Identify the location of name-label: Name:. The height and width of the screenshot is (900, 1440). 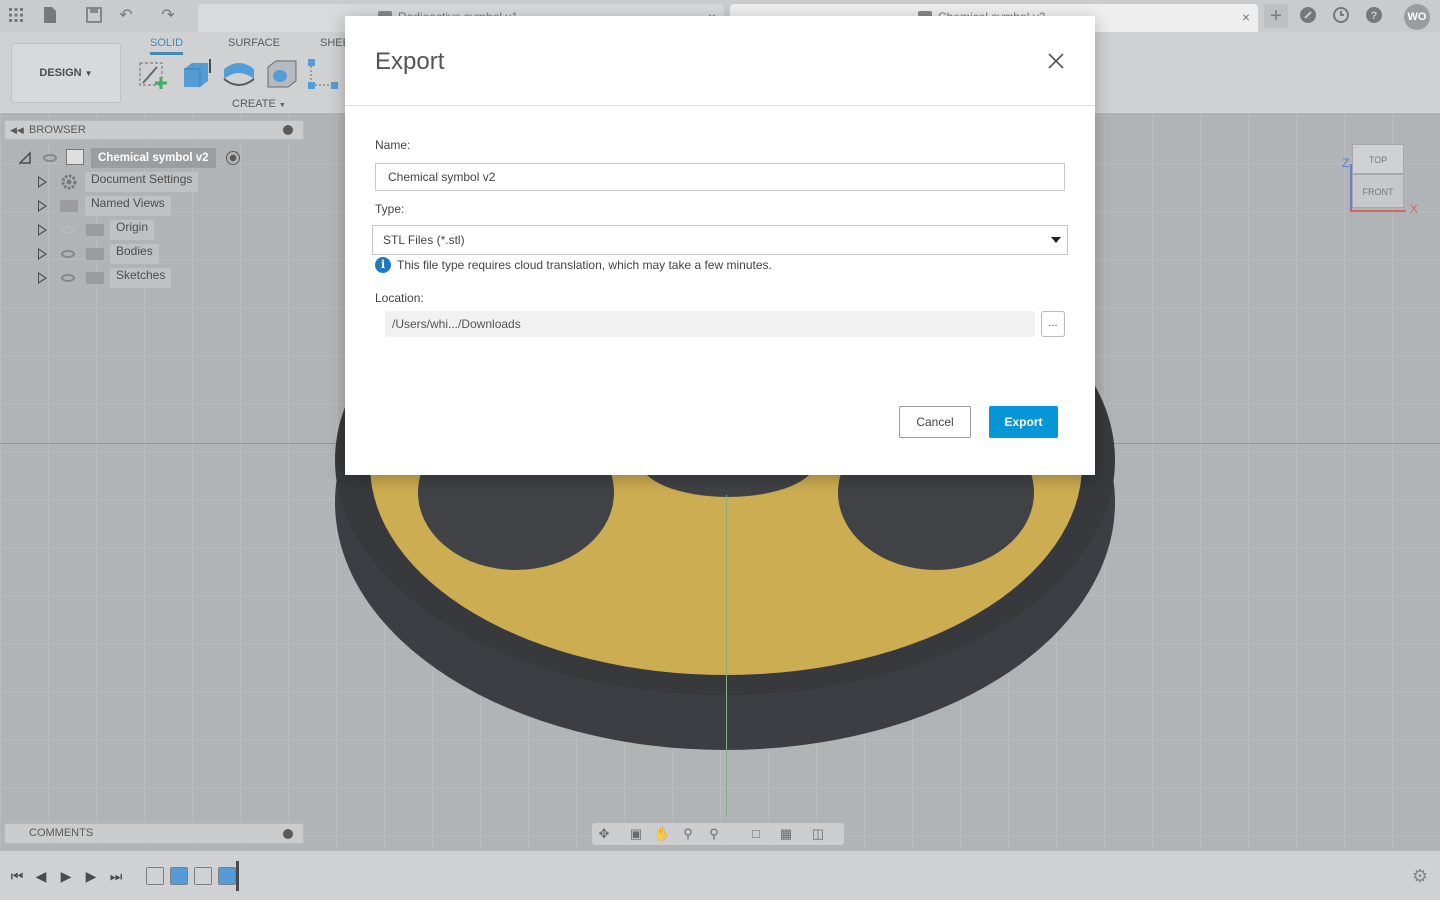
(393, 145).